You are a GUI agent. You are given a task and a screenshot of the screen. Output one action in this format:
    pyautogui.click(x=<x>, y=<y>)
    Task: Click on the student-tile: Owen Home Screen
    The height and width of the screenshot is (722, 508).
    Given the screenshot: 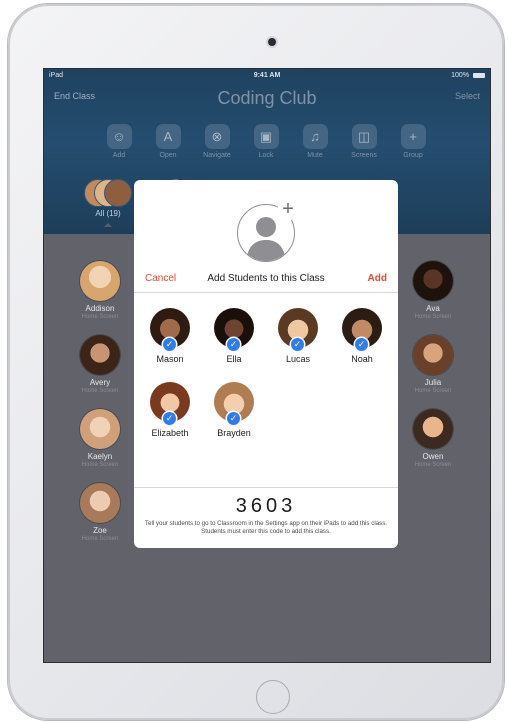 What is the action you would take?
    pyautogui.click(x=433, y=438)
    